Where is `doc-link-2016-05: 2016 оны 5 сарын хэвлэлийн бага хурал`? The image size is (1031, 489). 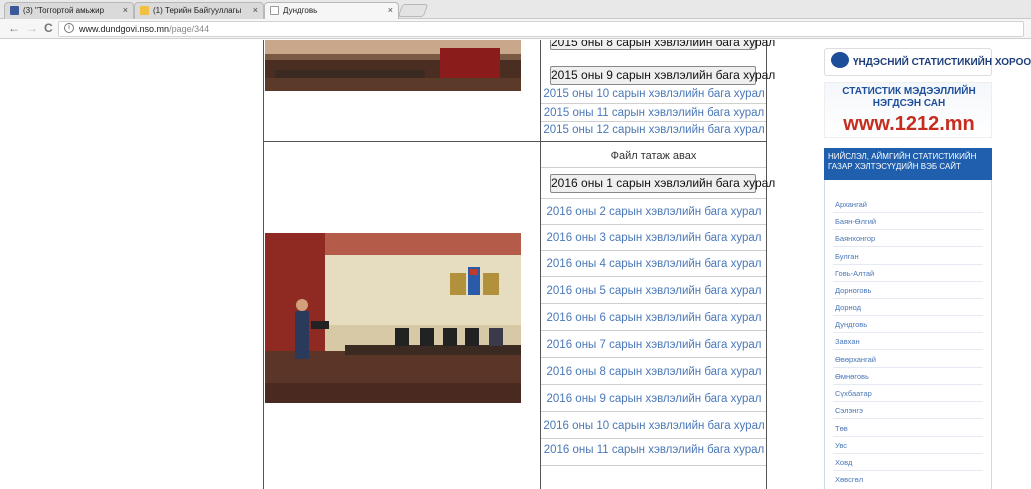
doc-link-2016-05: 2016 оны 5 сарын хэвлэлийн бага хурал is located at coordinates (654, 291).